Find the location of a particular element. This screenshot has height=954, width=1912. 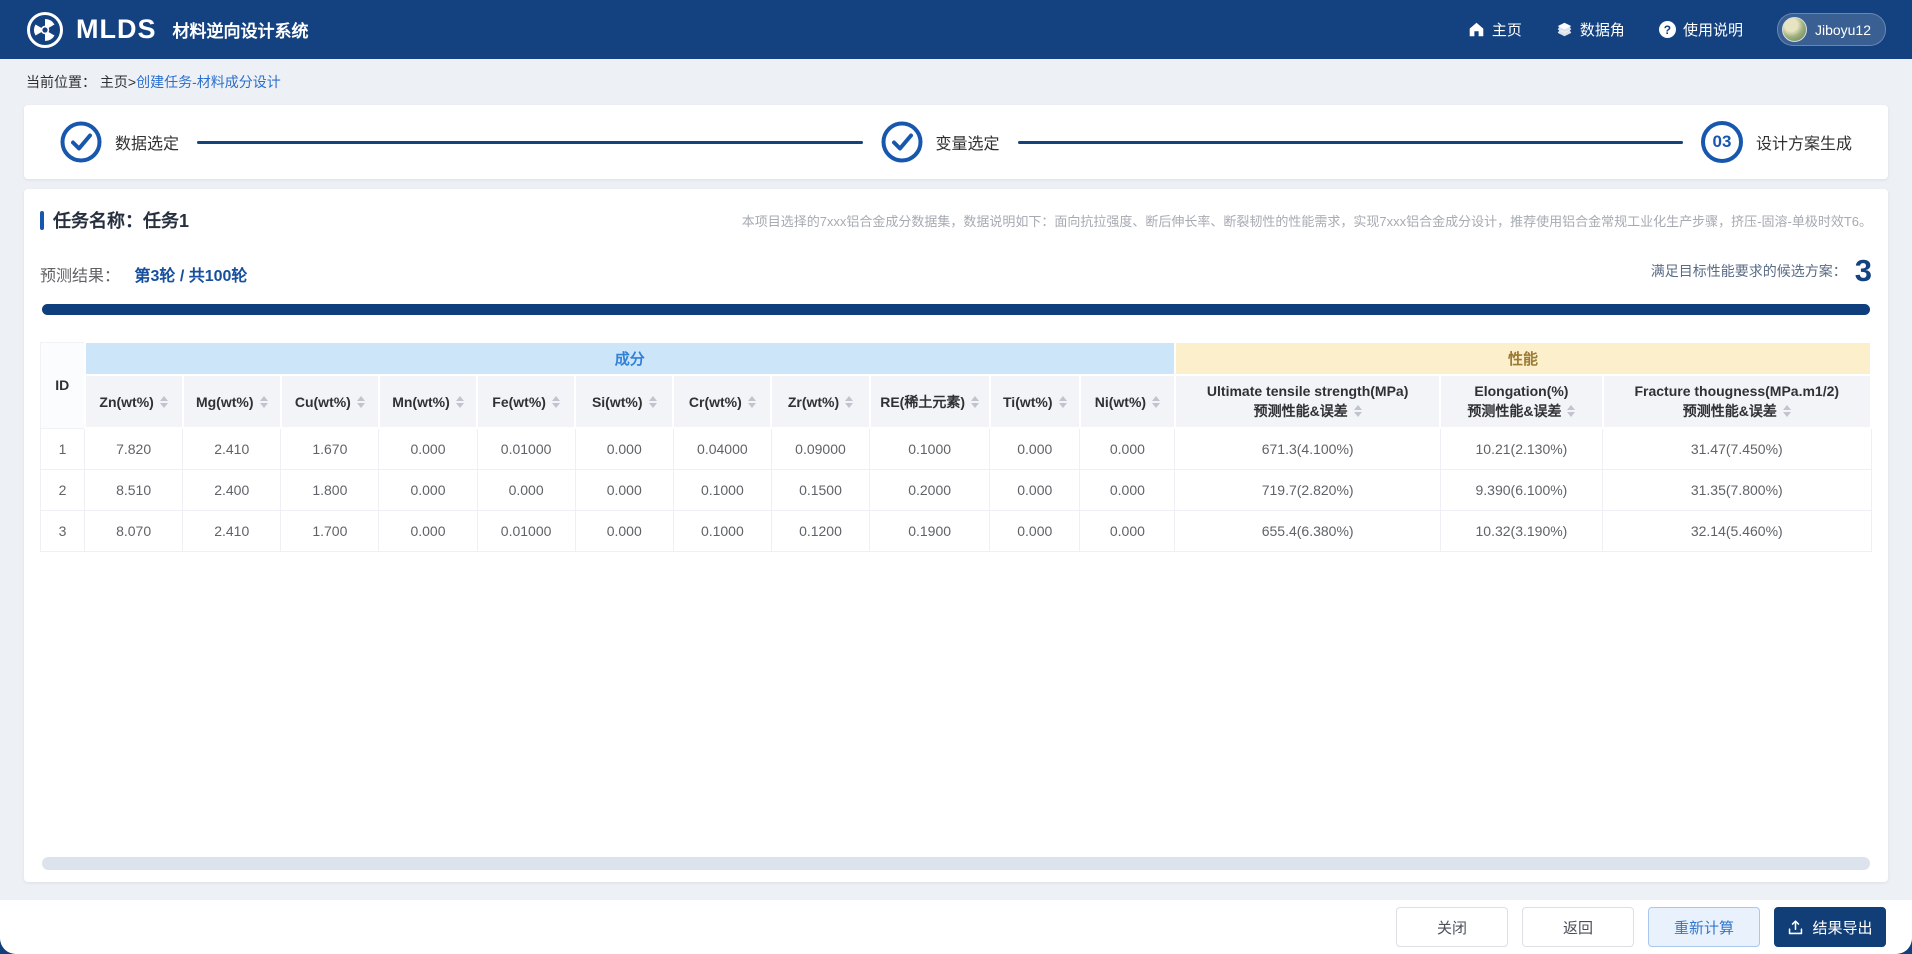

logo-icon is located at coordinates (45, 30).